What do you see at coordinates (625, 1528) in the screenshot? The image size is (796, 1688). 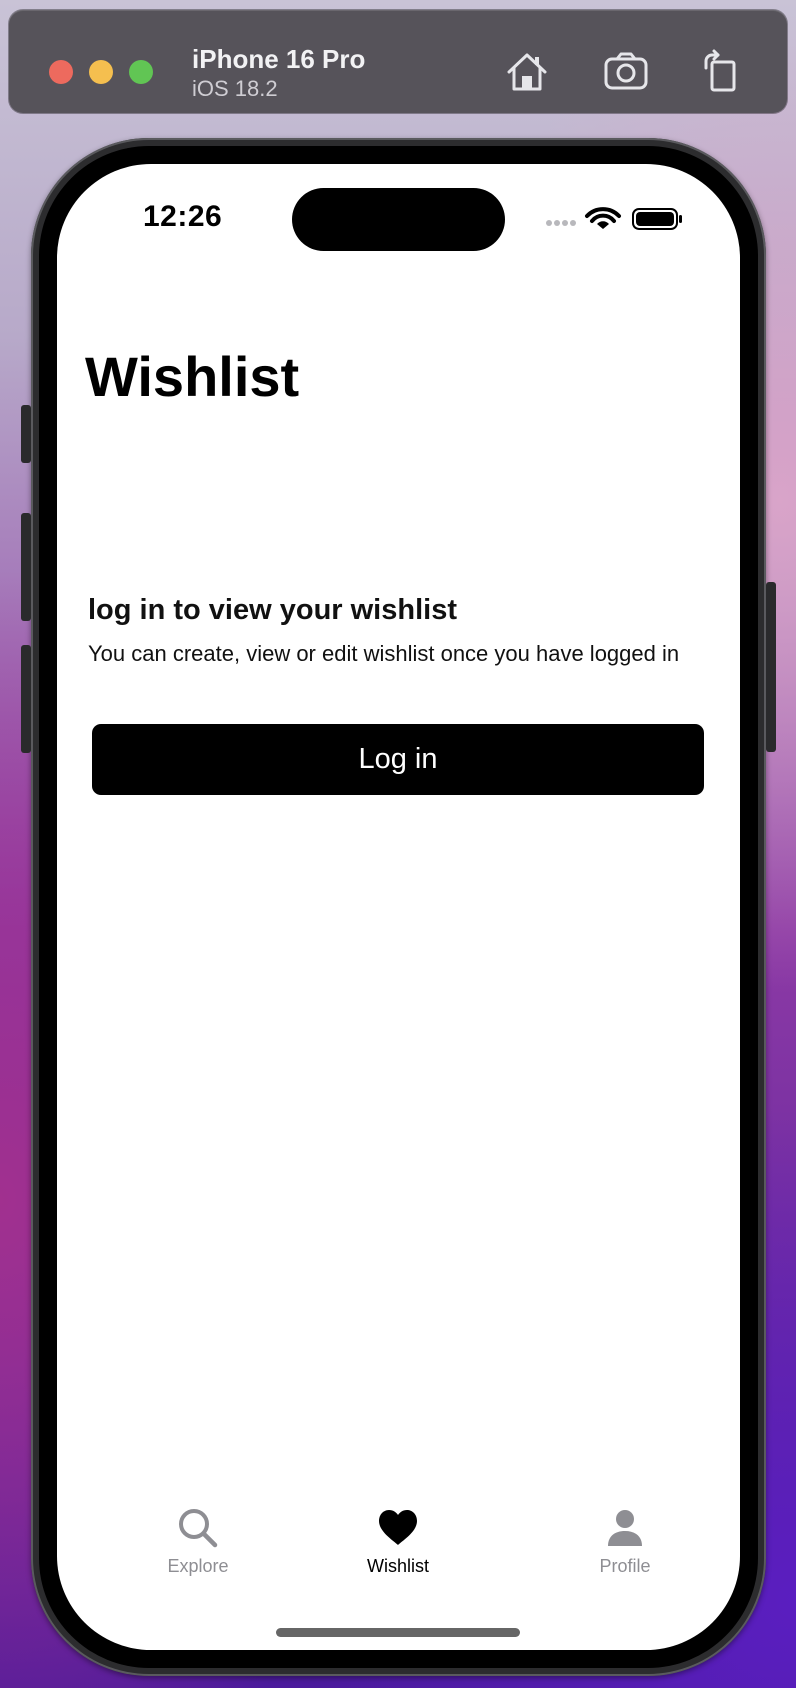 I see `person-icon` at bounding box center [625, 1528].